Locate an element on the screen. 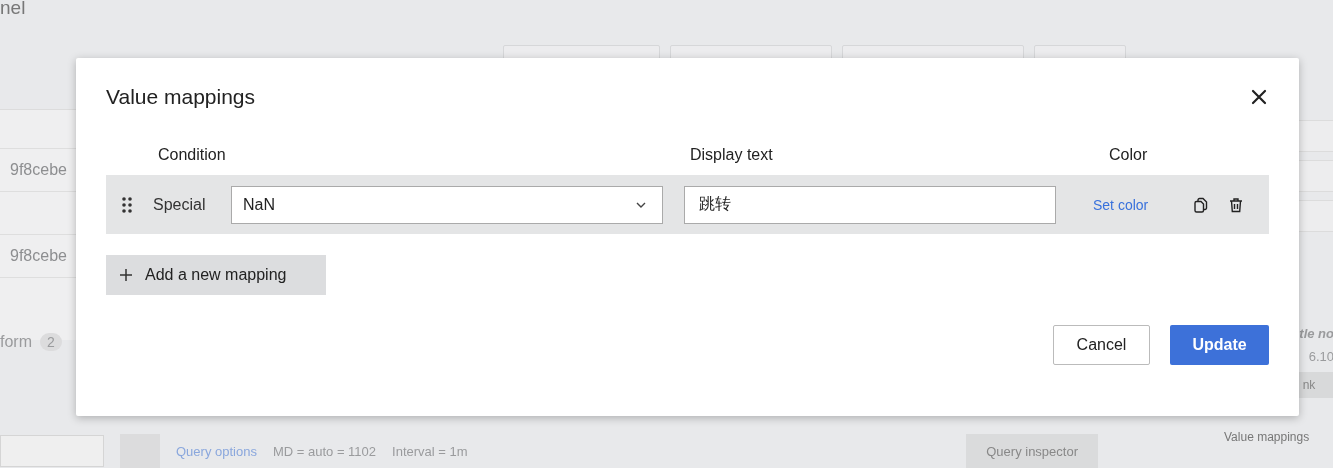 The width and height of the screenshot is (1333, 468). tab: form is located at coordinates (16, 342).